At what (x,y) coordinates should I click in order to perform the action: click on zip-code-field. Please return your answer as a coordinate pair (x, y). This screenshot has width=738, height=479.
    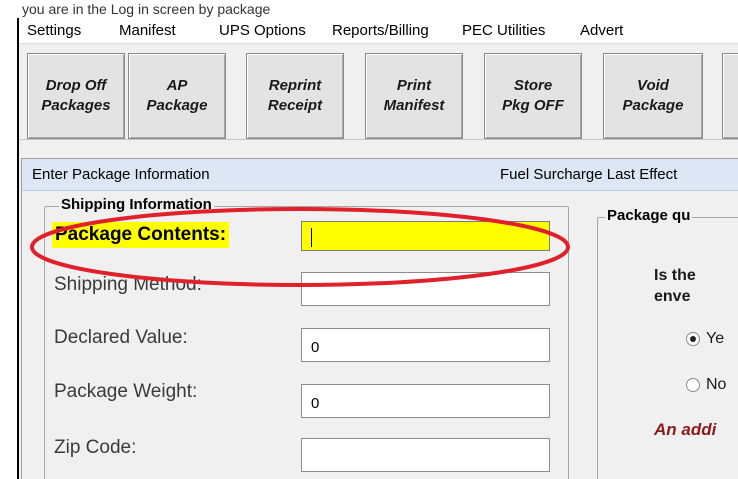
    Looking at the image, I should click on (425, 455).